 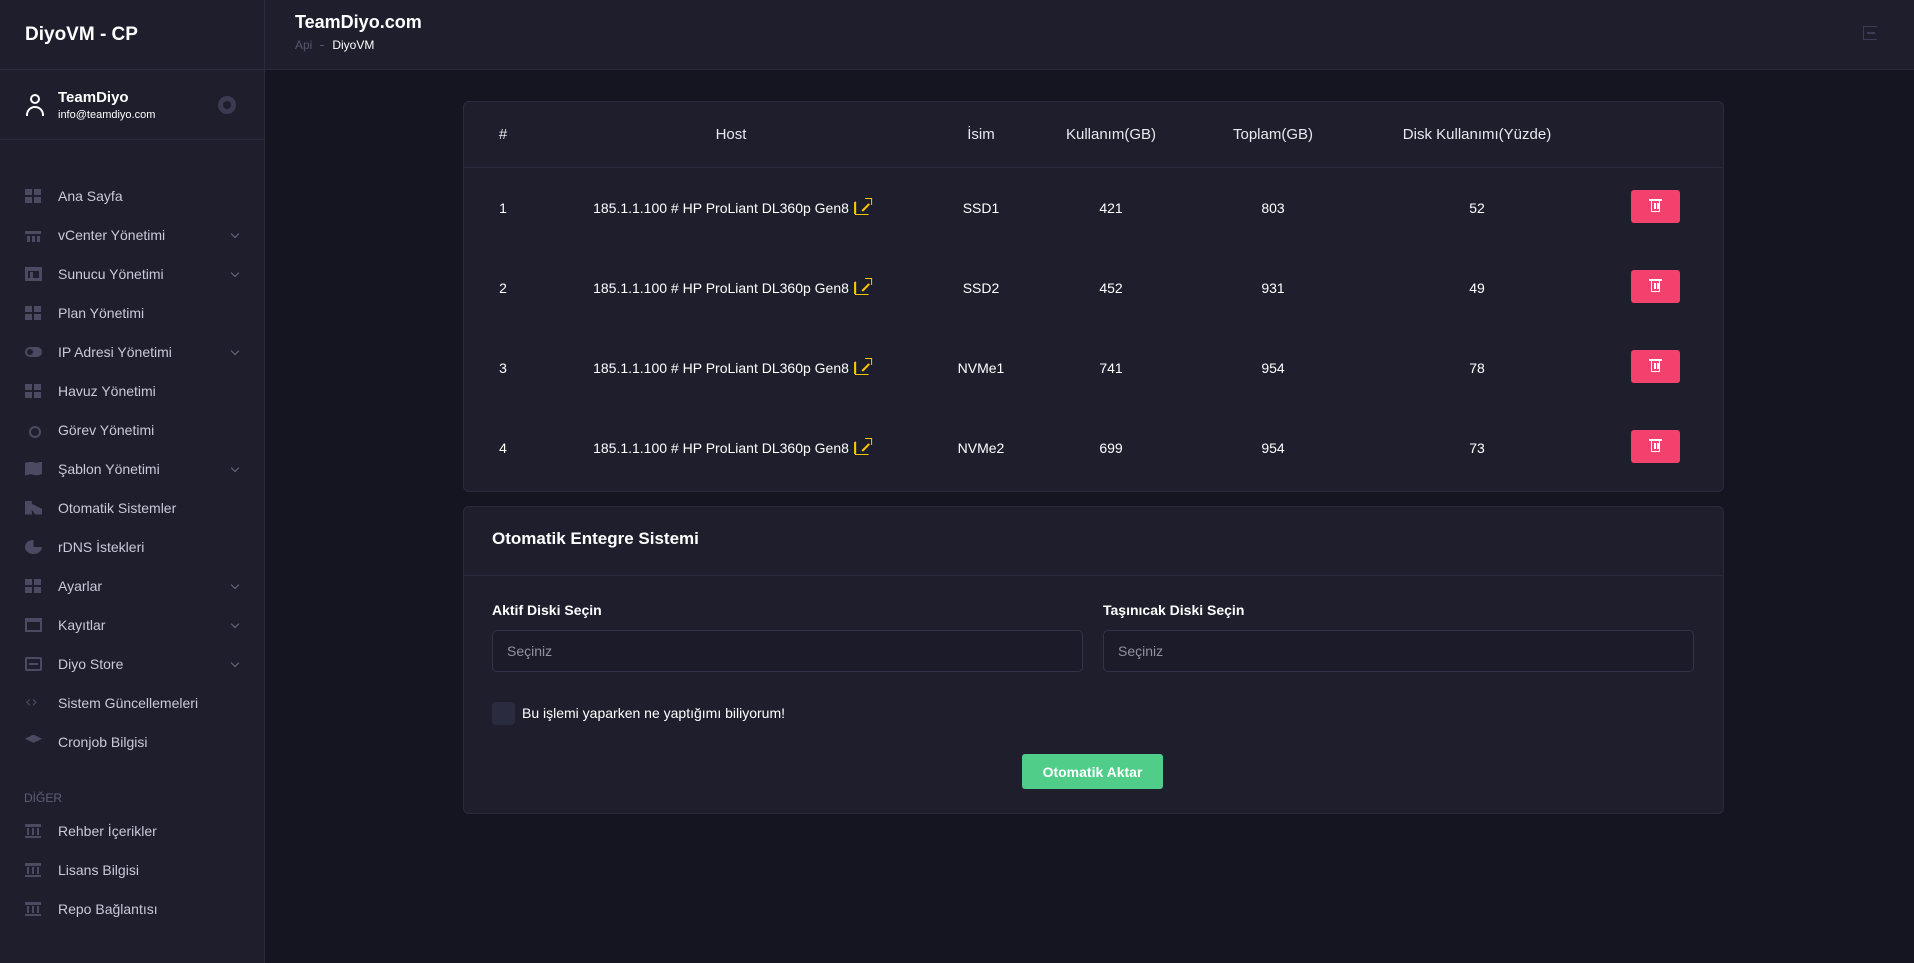 What do you see at coordinates (981, 368) in the screenshot?
I see `cell-name: NVMe1` at bounding box center [981, 368].